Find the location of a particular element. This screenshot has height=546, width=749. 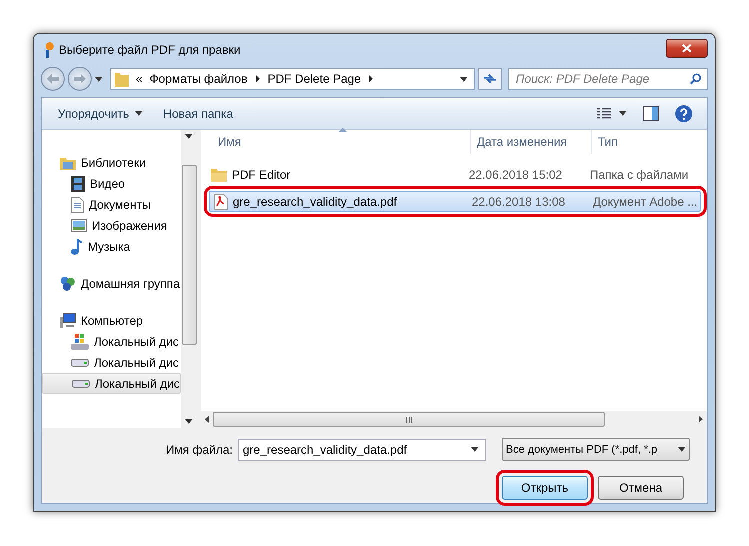

library-folder-icon is located at coordinates (68, 163).